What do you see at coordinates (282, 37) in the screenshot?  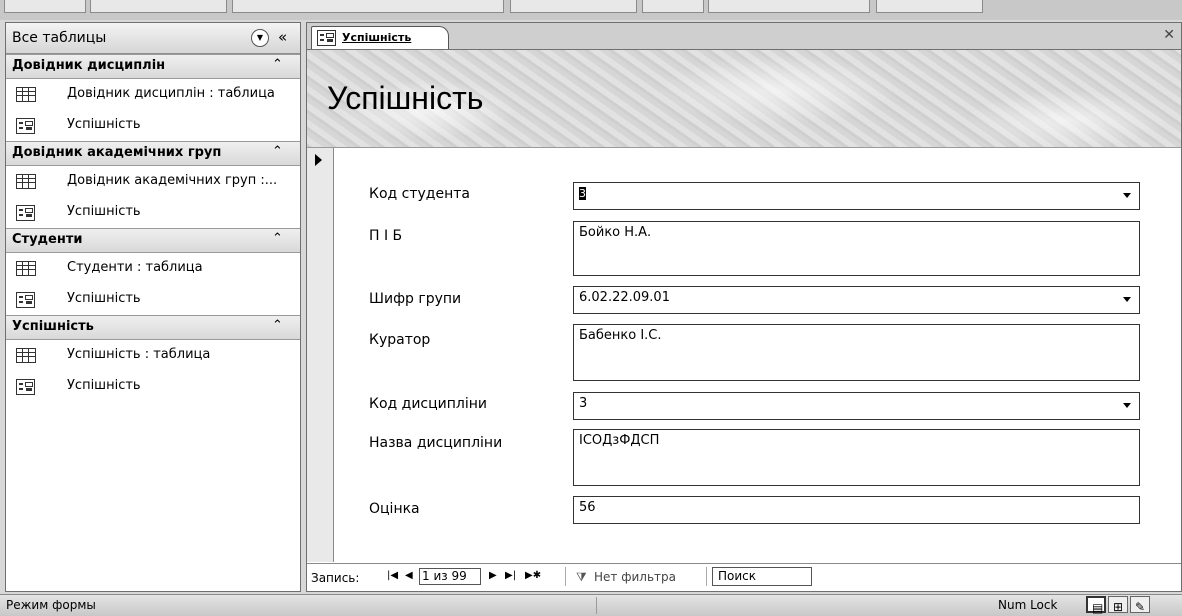 I see `collapse-pane-icon: «` at bounding box center [282, 37].